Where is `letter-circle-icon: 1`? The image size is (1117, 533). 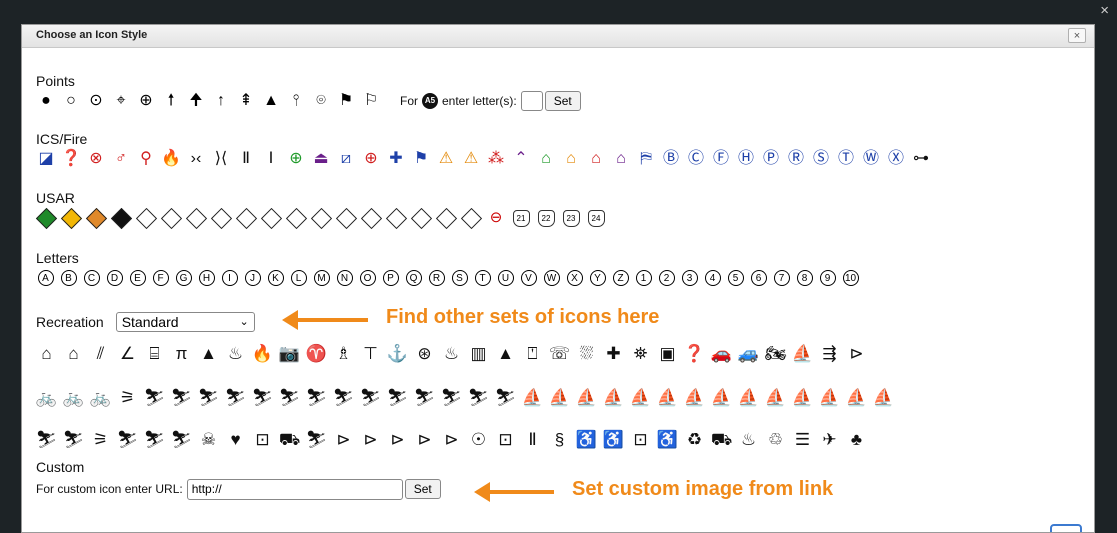 letter-circle-icon: 1 is located at coordinates (643, 278).